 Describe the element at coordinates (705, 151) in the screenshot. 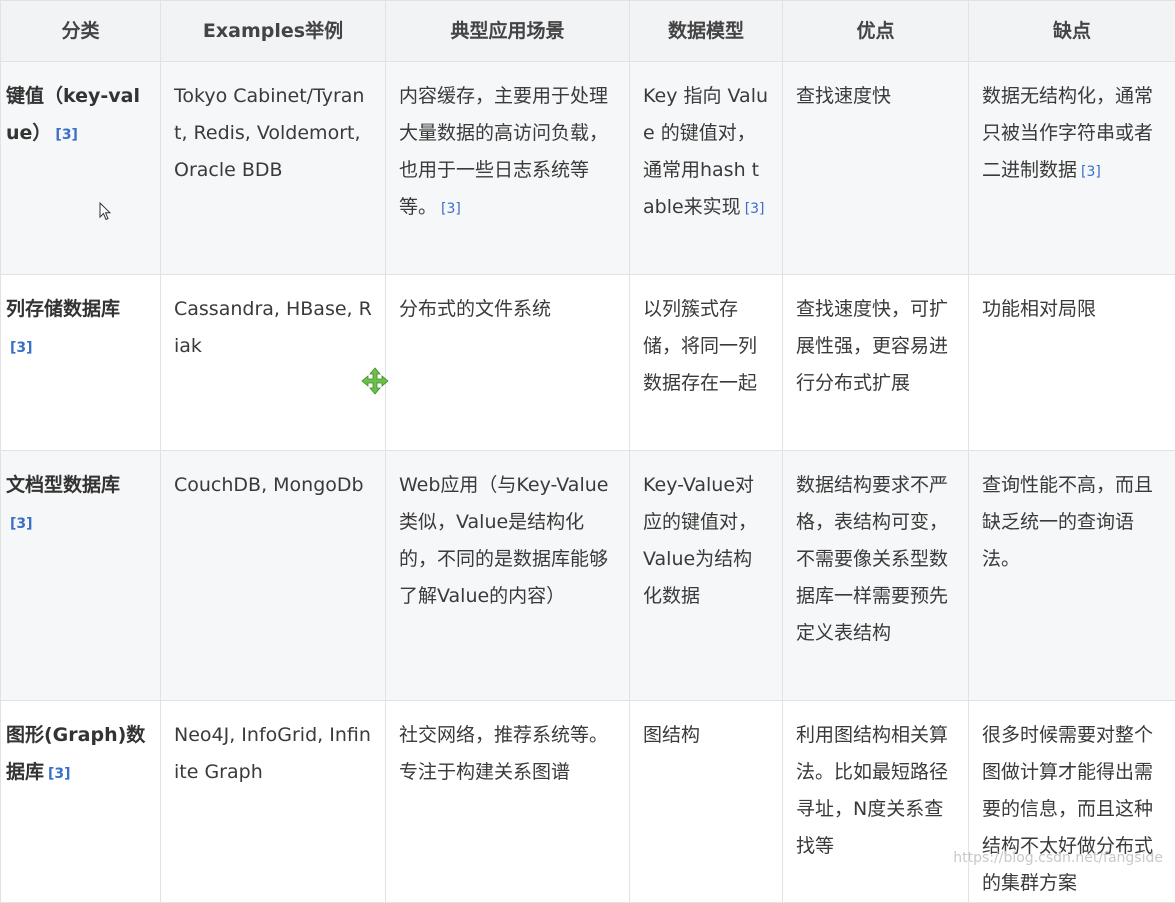

I see `model-text: Key 指向 Value 的键值对，通常用hash table来实现` at that location.